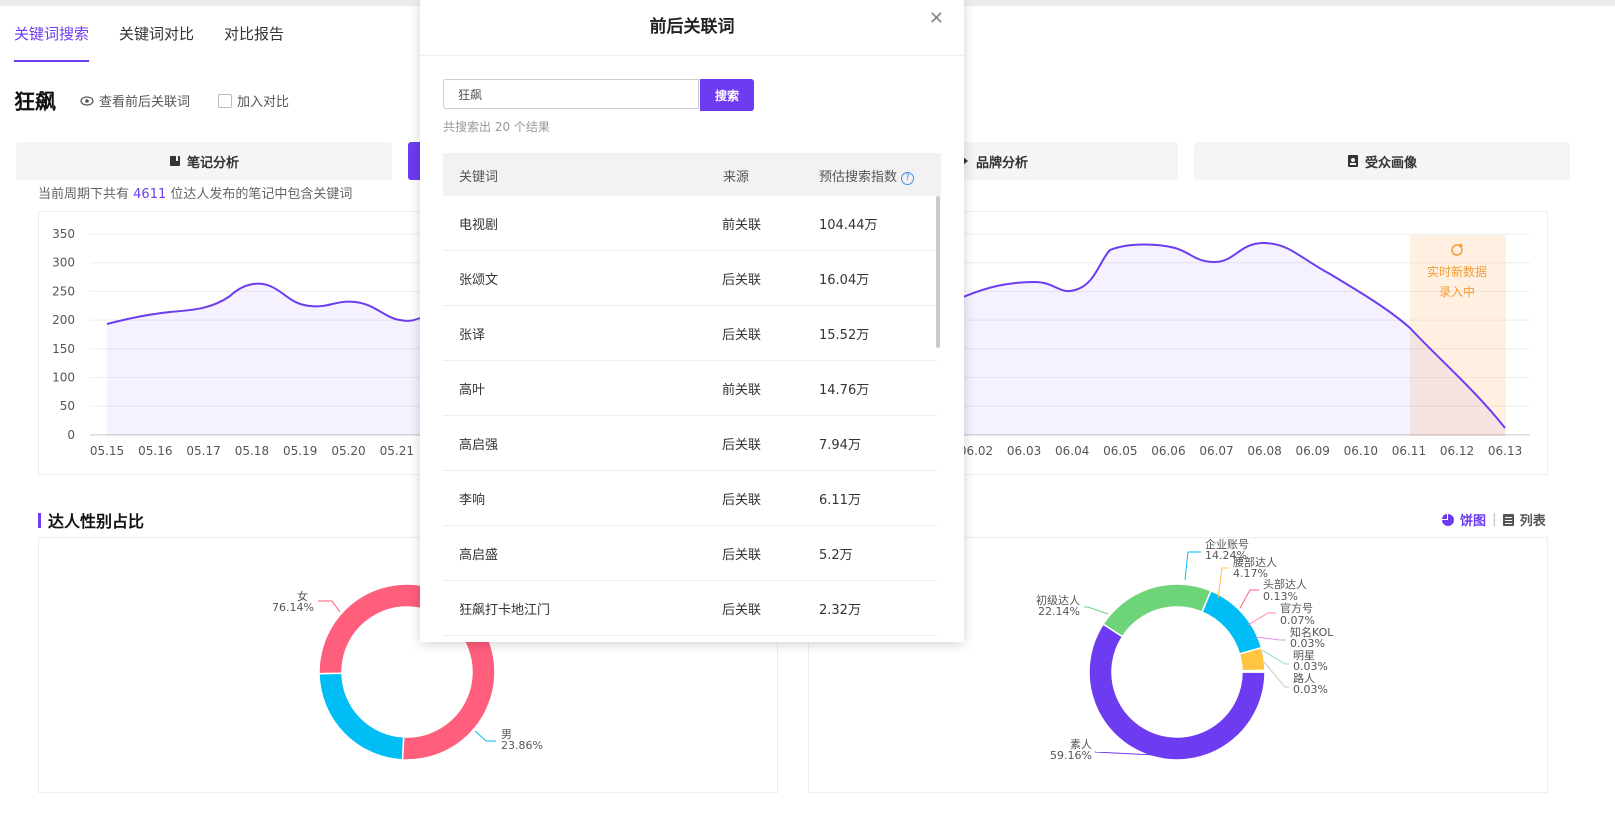 The height and width of the screenshot is (823, 1615). I want to click on y-tick-label: 150, so click(63, 349).